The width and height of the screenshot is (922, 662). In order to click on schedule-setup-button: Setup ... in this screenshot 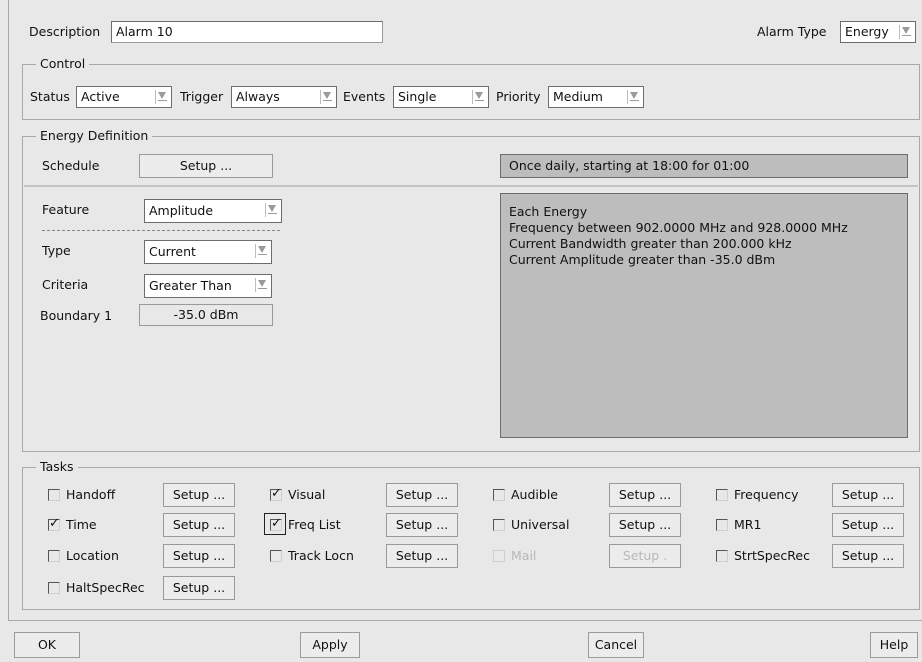, I will do `click(206, 166)`.